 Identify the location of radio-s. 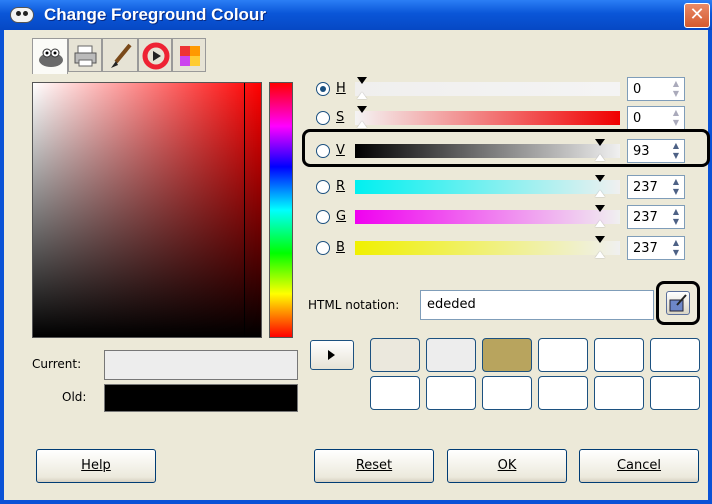
(323, 118).